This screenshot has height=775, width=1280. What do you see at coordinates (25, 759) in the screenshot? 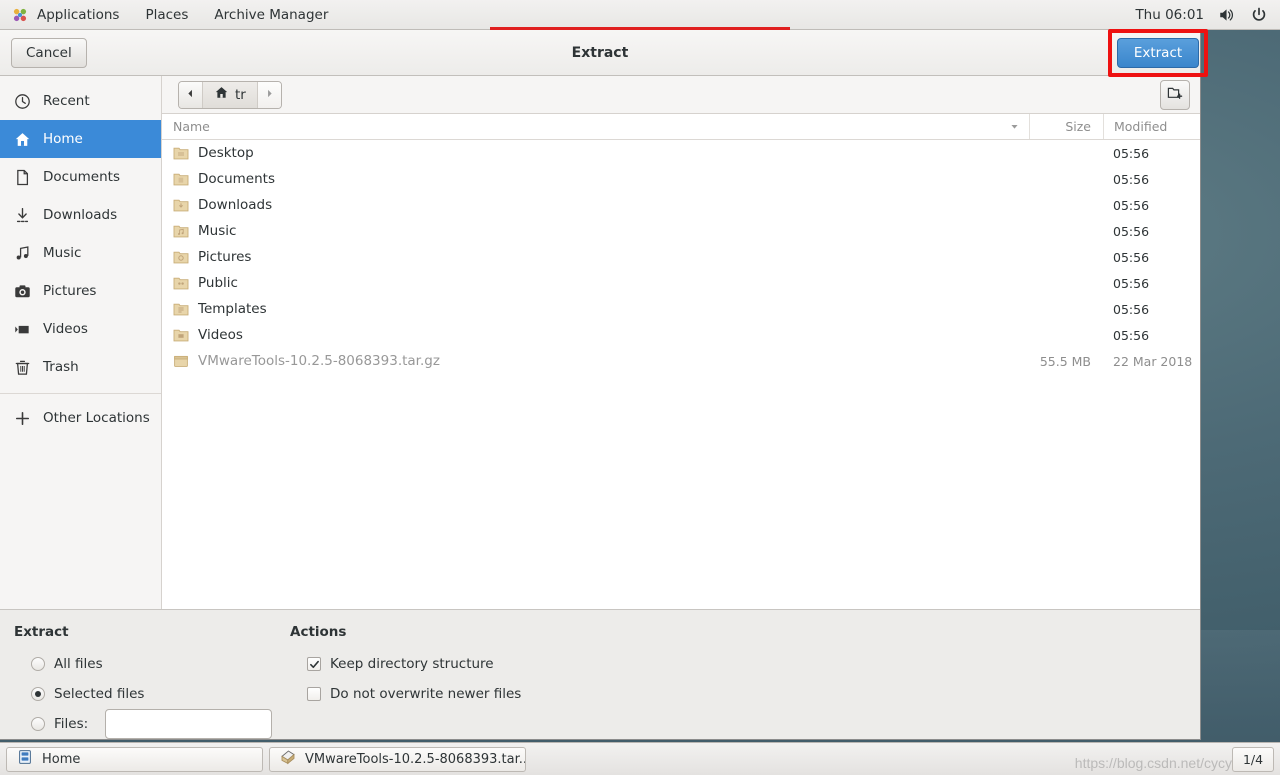
I see `file-manager-icon` at bounding box center [25, 759].